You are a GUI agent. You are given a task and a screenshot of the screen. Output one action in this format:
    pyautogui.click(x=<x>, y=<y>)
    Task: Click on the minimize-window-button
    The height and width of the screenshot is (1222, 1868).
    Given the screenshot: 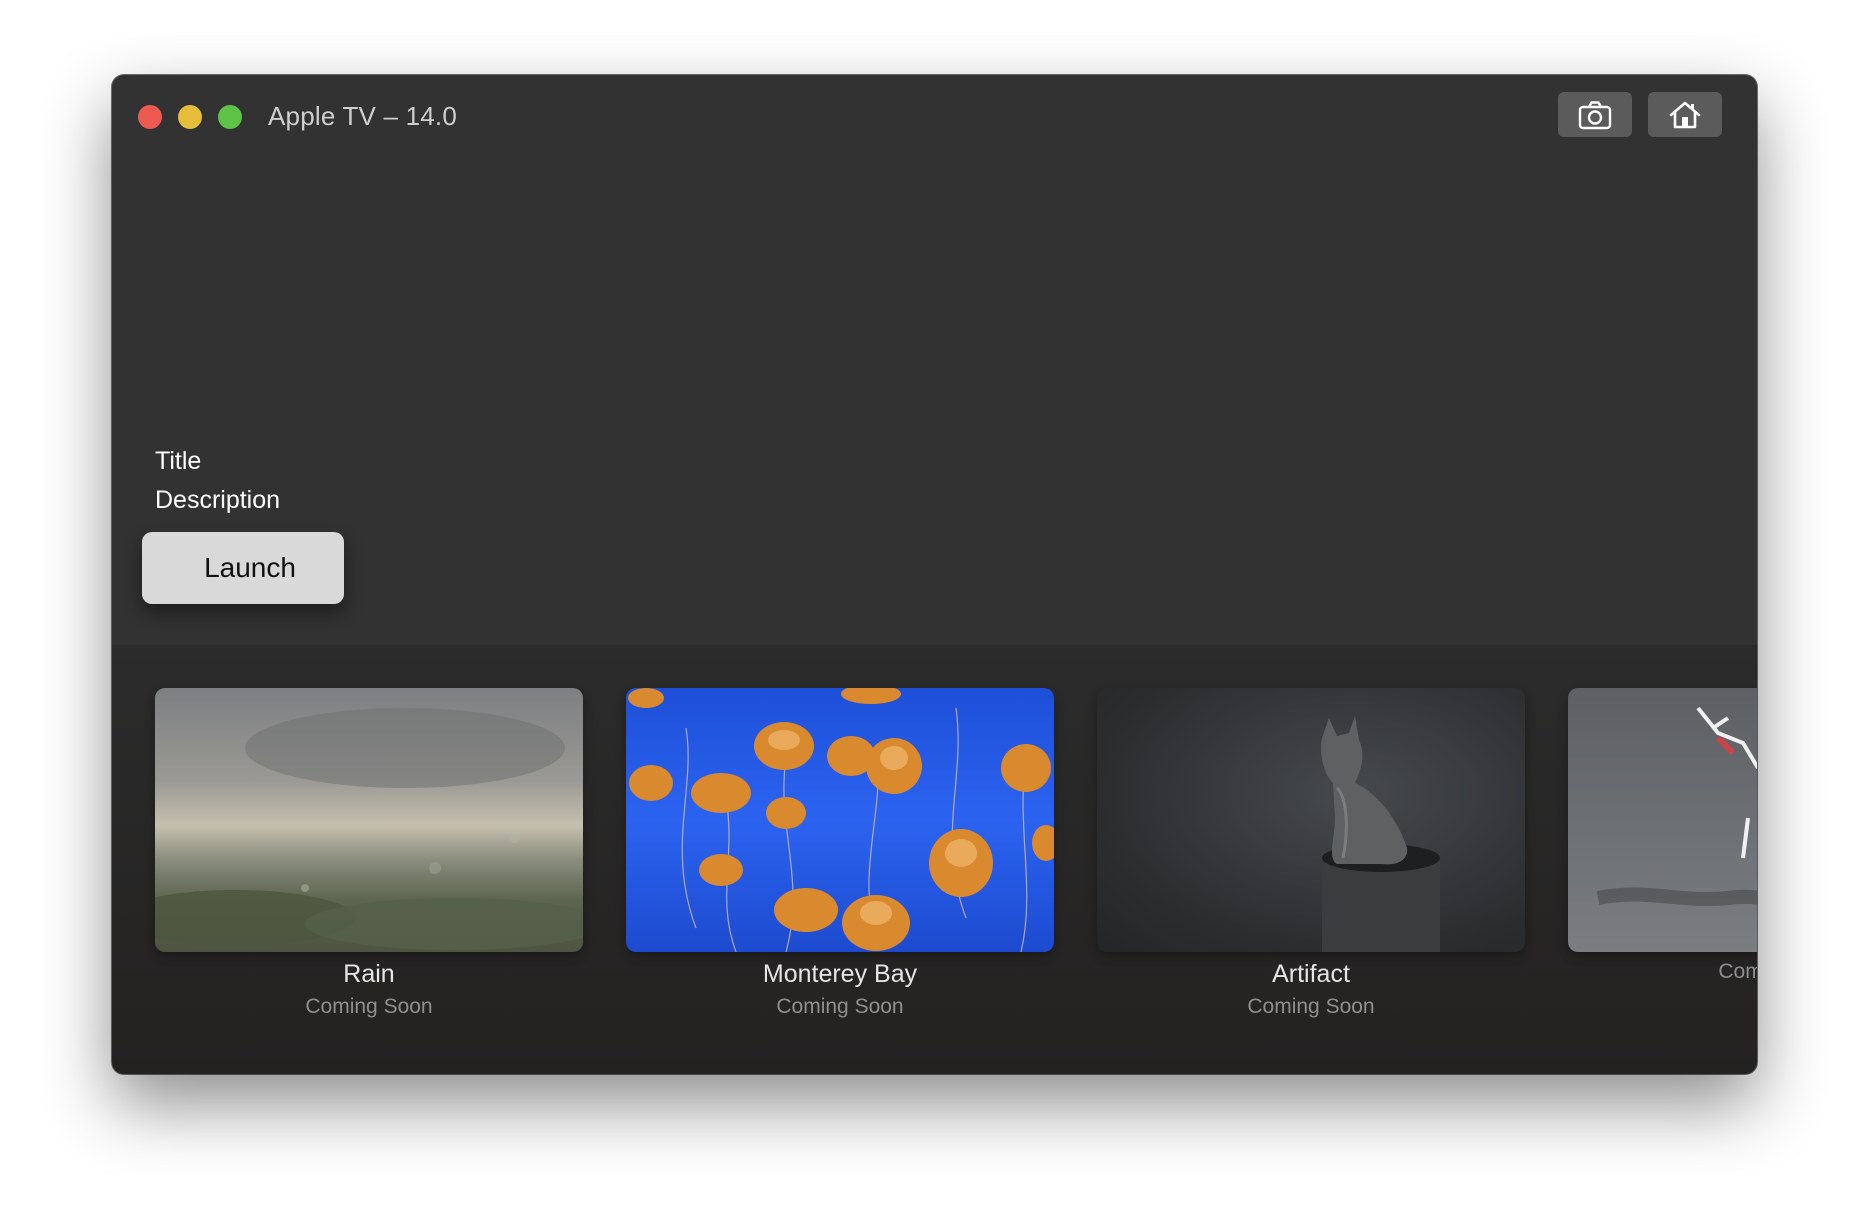 What is the action you would take?
    pyautogui.click(x=190, y=117)
    